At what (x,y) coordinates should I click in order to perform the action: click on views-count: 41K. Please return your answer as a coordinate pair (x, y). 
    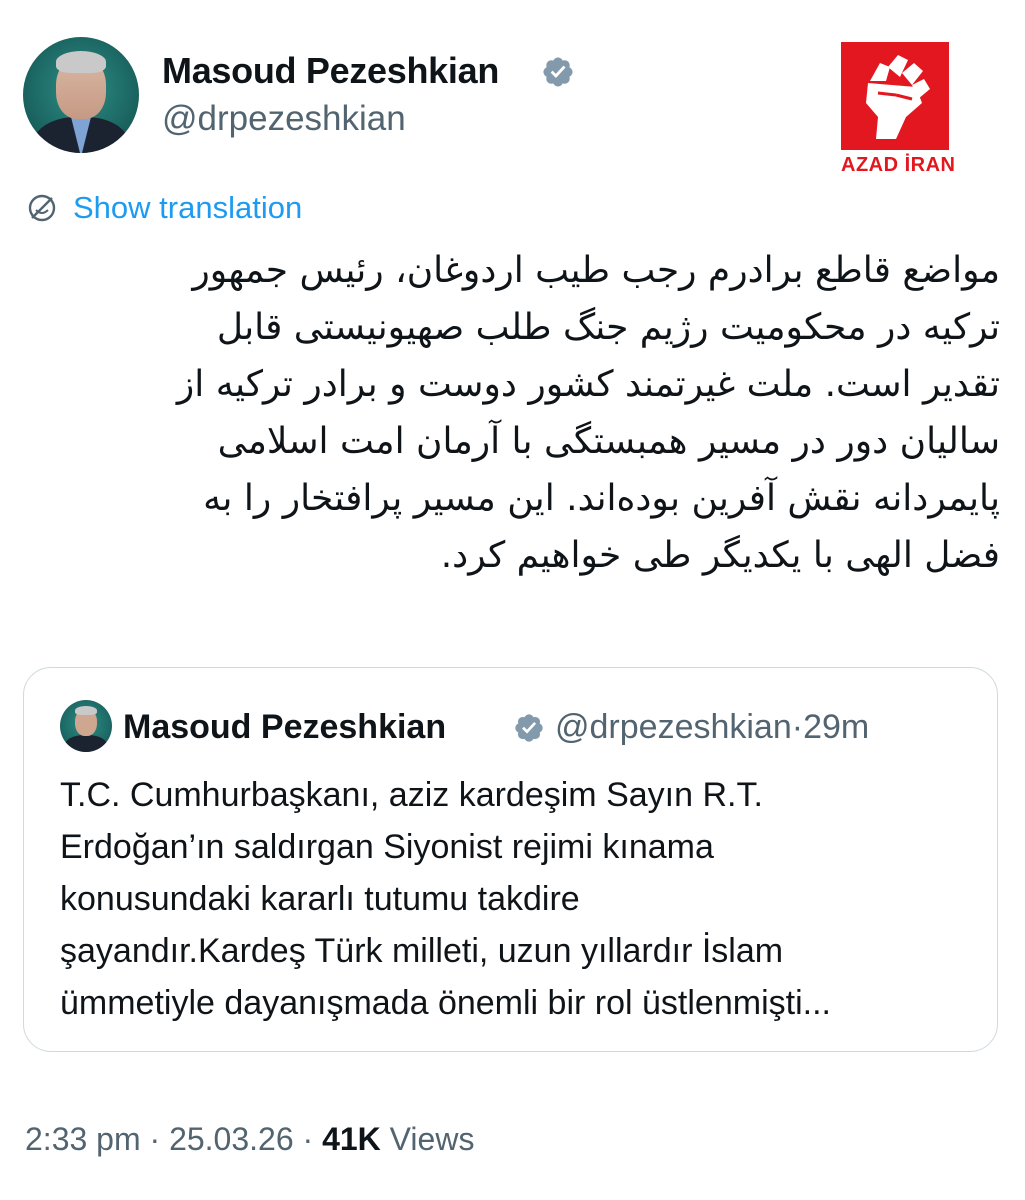
    Looking at the image, I should click on (351, 1139).